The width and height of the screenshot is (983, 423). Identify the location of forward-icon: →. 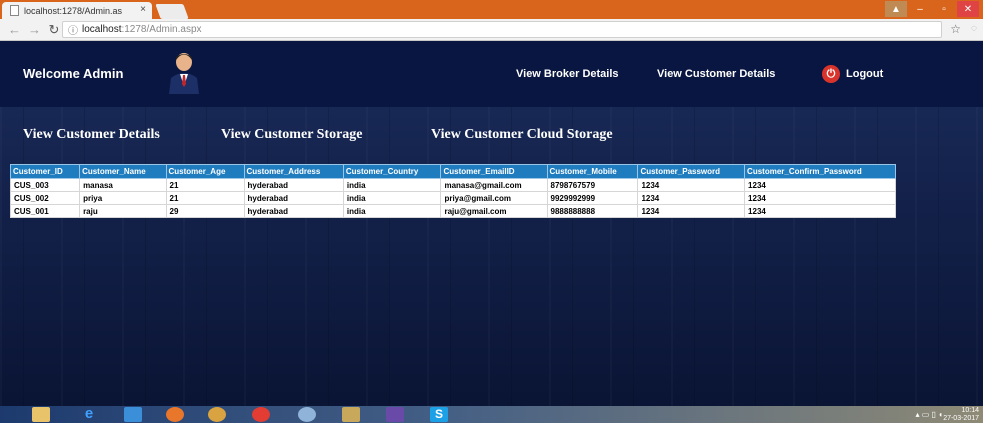
(34, 29).